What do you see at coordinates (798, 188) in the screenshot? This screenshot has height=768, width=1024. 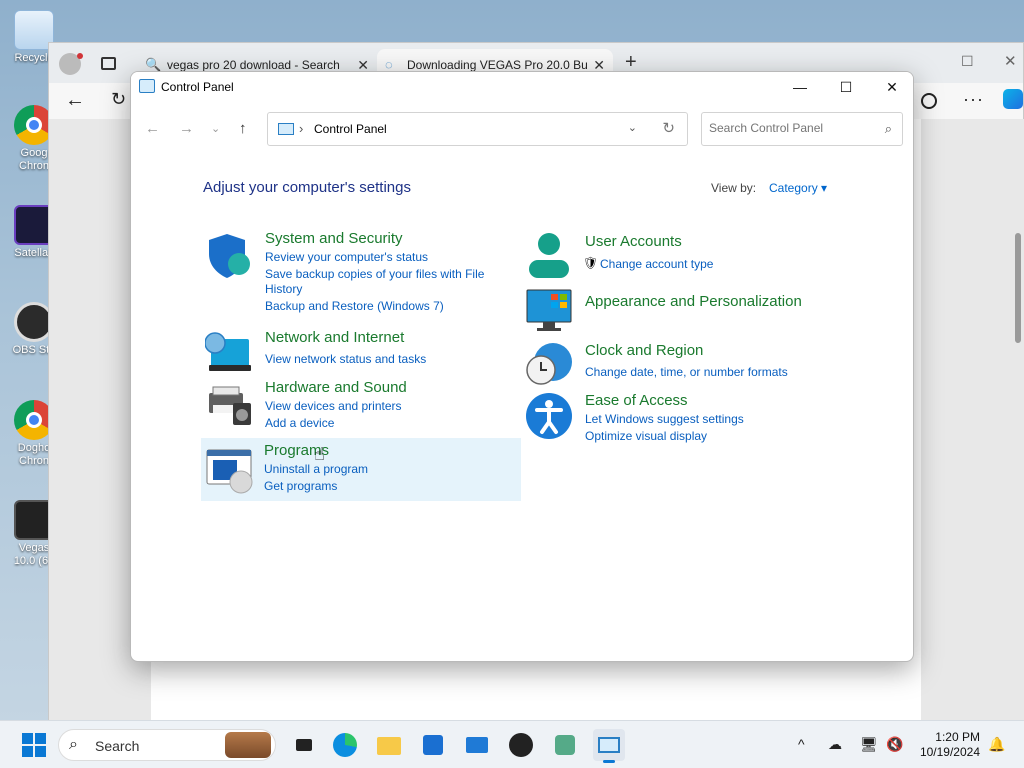 I see `view-by-dropdown: Category ▾` at bounding box center [798, 188].